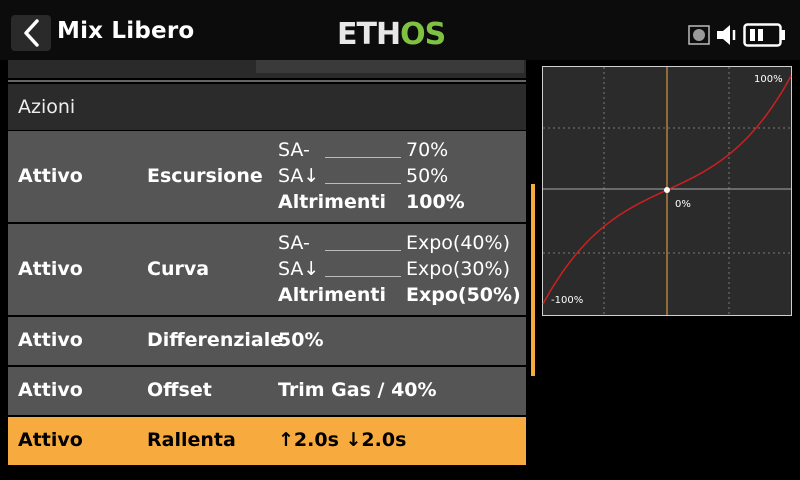 This screenshot has height=480, width=800. Describe the element at coordinates (342, 440) in the screenshot. I see `row-value: ↑2.0s ↓2.0s` at that location.